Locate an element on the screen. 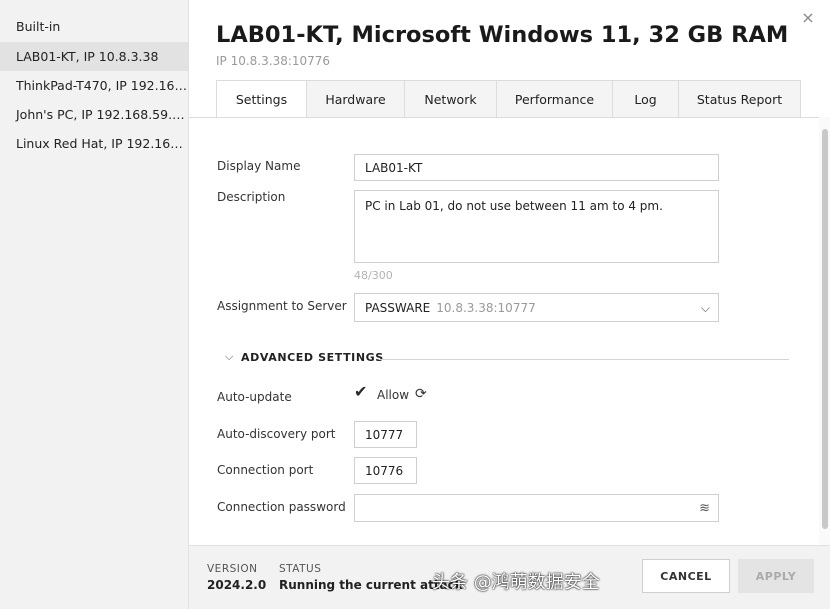 Image resolution: width=830 pixels, height=609 pixels. description-counter: 48/300 is located at coordinates (373, 275).